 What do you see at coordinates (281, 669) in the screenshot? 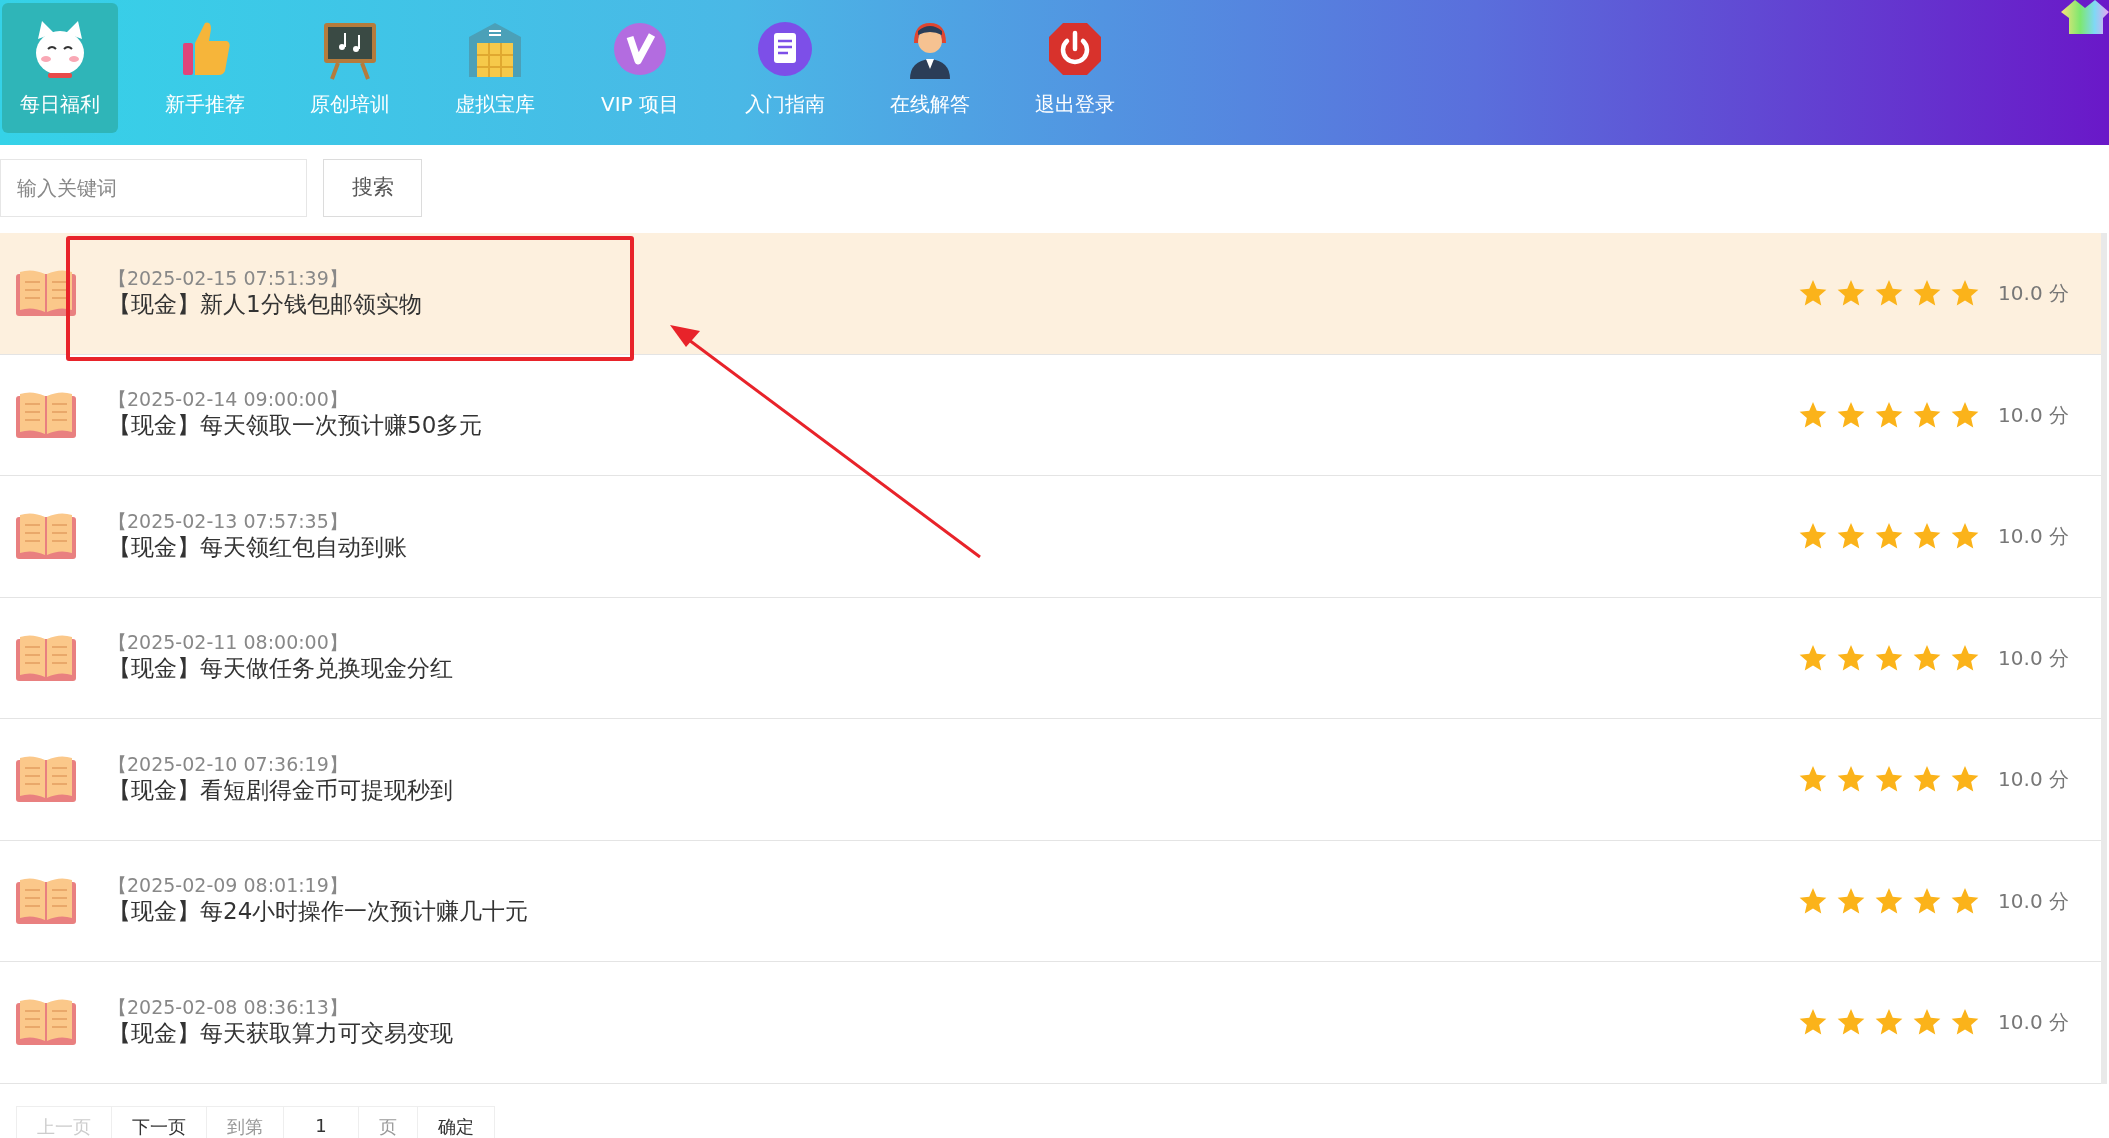
I see `item-title: 【现金】每天做任务兑换现金分红` at bounding box center [281, 669].